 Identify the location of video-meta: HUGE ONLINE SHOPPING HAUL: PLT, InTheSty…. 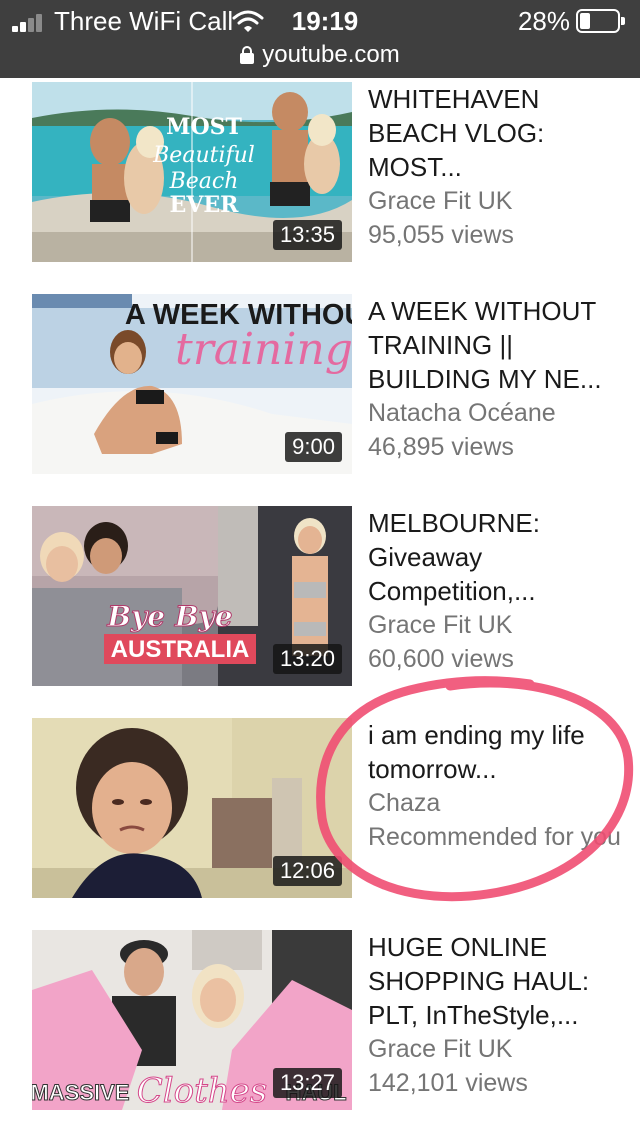
(499, 1015).